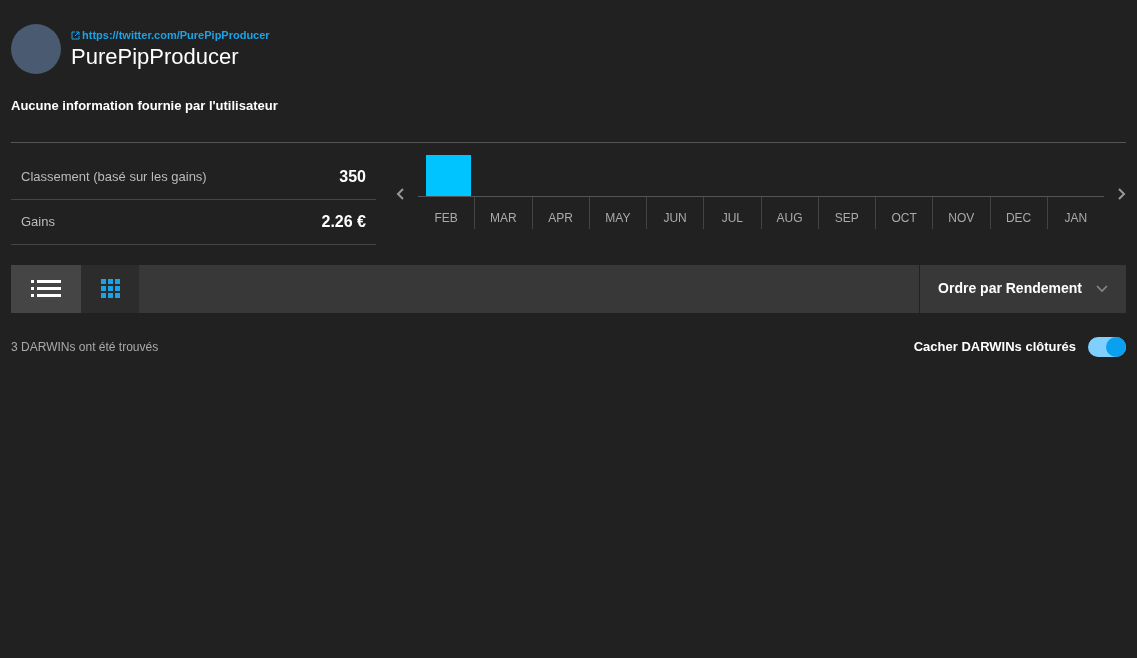  What do you see at coordinates (1018, 217) in the screenshot?
I see `month-label: DEC` at bounding box center [1018, 217].